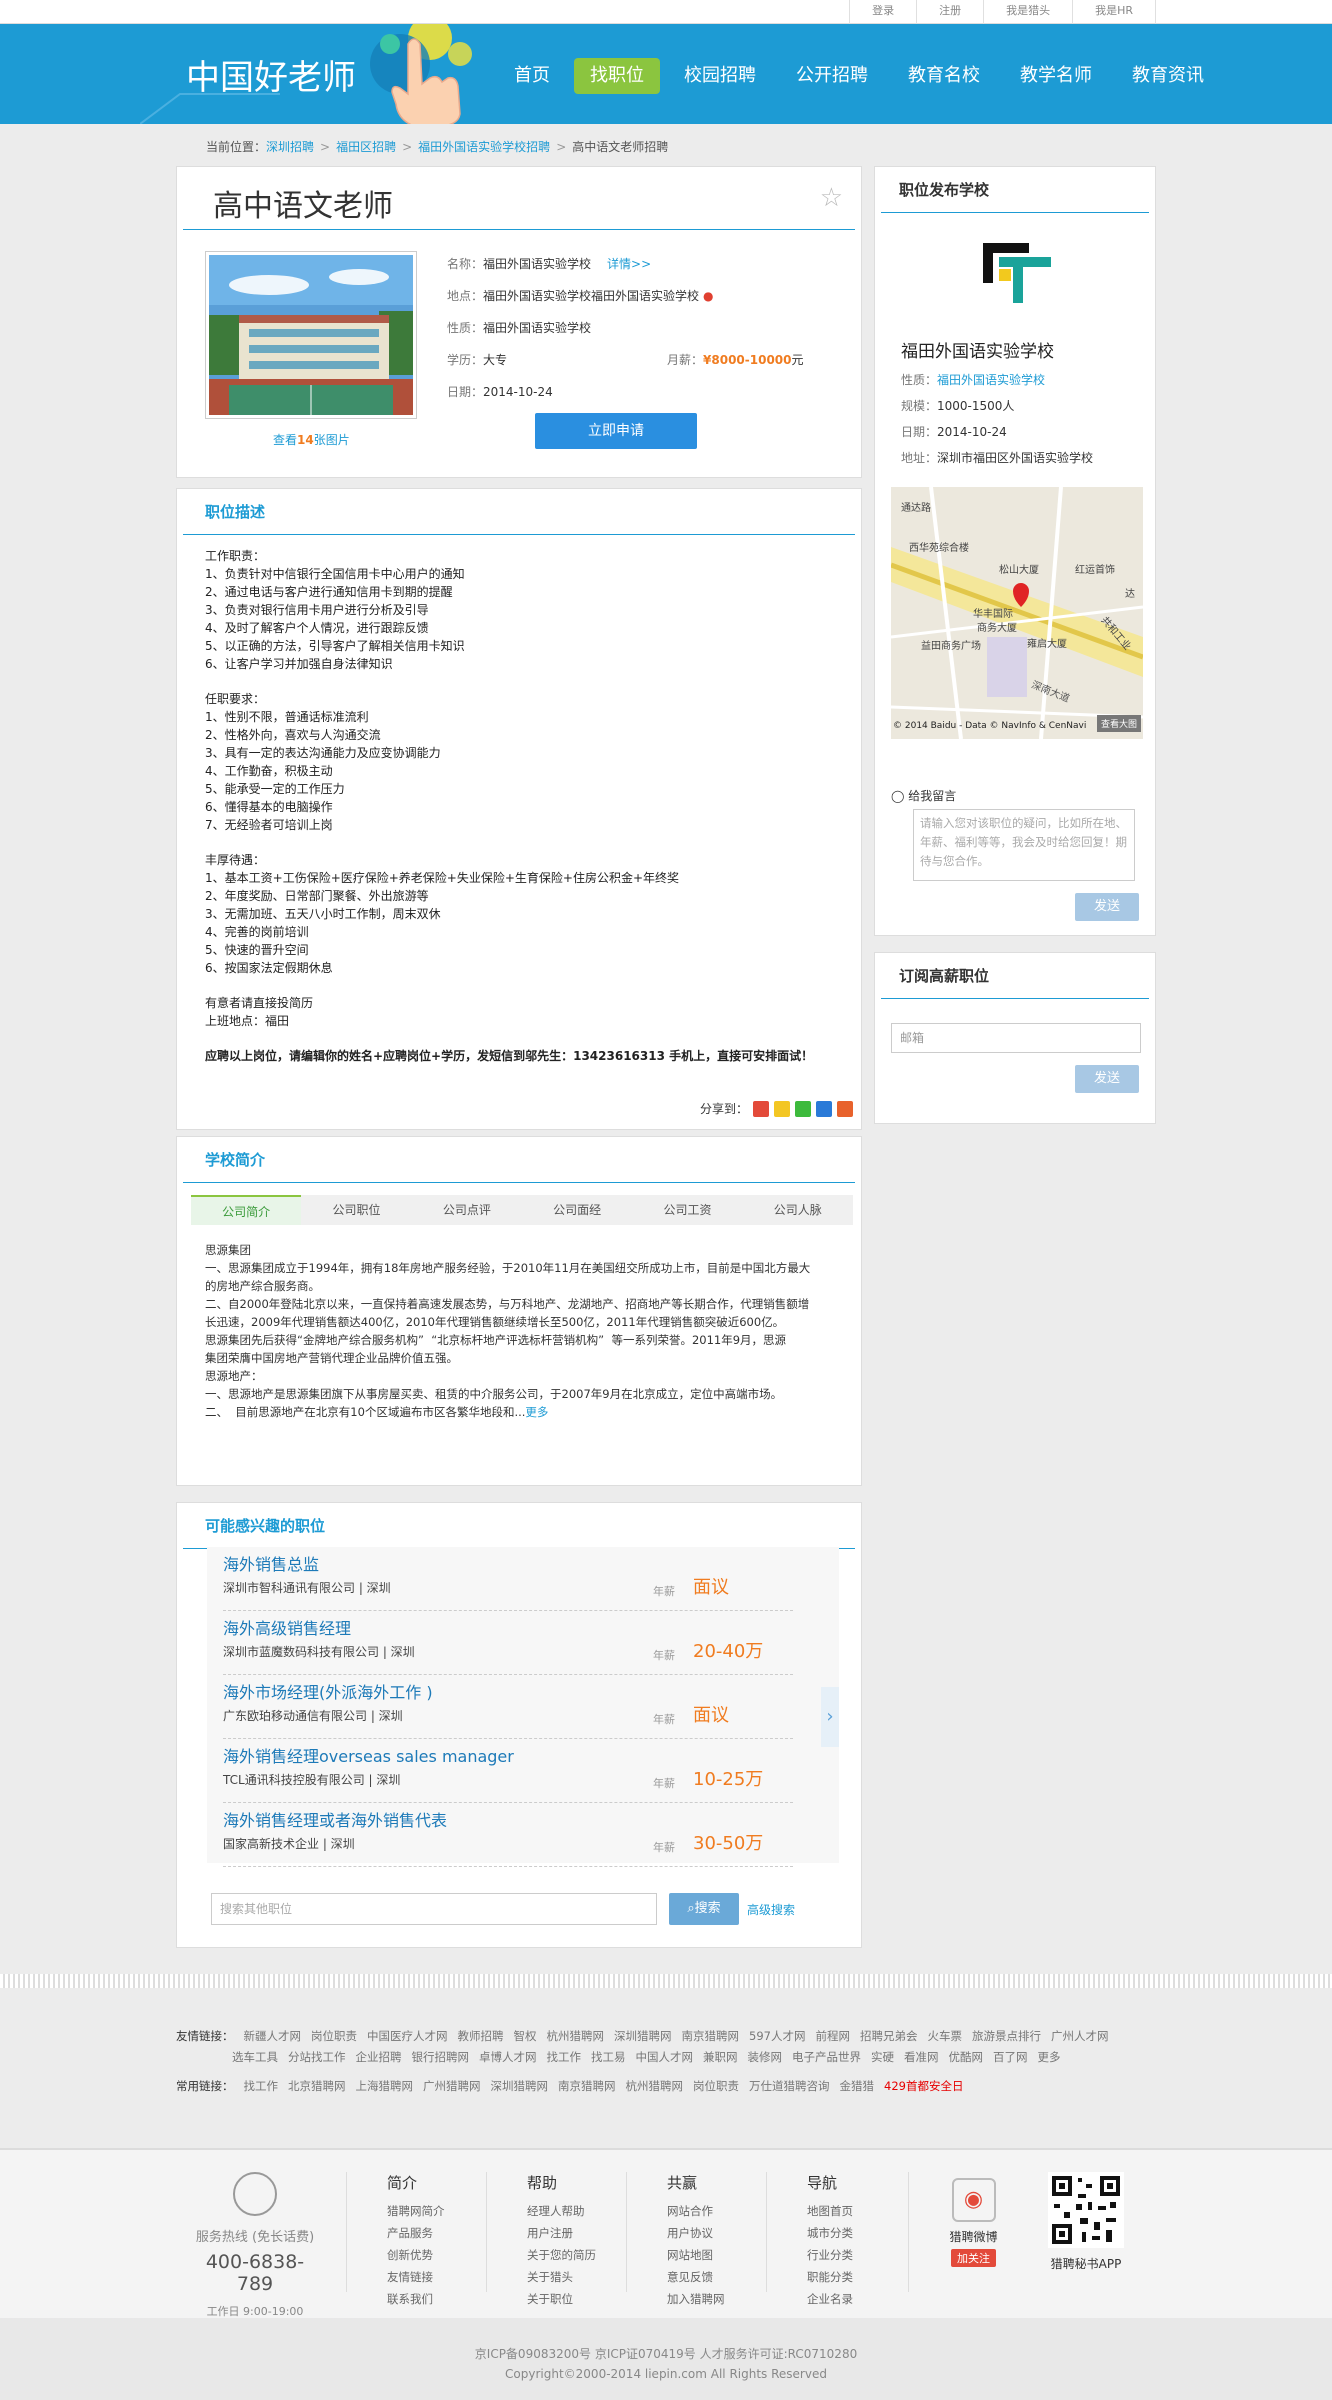 This screenshot has width=1332, height=2400. Describe the element at coordinates (826, 2057) in the screenshot. I see `friend-link: 电子产品世界` at that location.